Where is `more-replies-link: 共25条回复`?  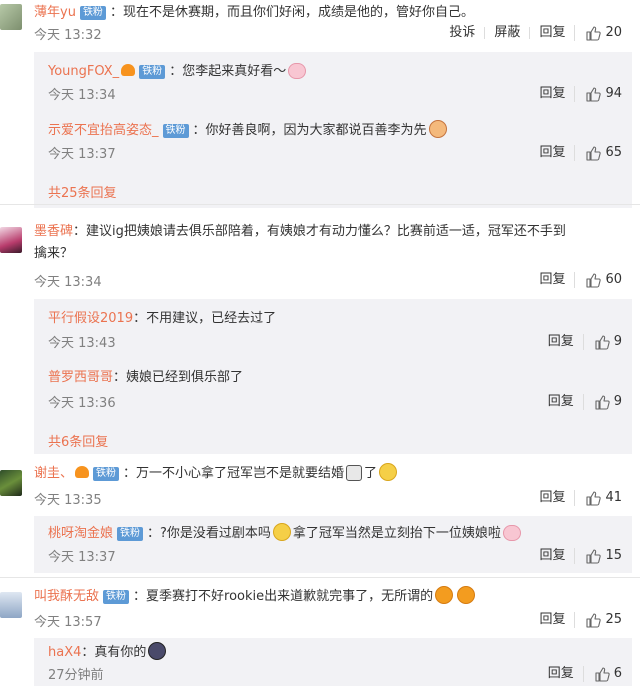
more-replies-link: 共25条回复 is located at coordinates (82, 191).